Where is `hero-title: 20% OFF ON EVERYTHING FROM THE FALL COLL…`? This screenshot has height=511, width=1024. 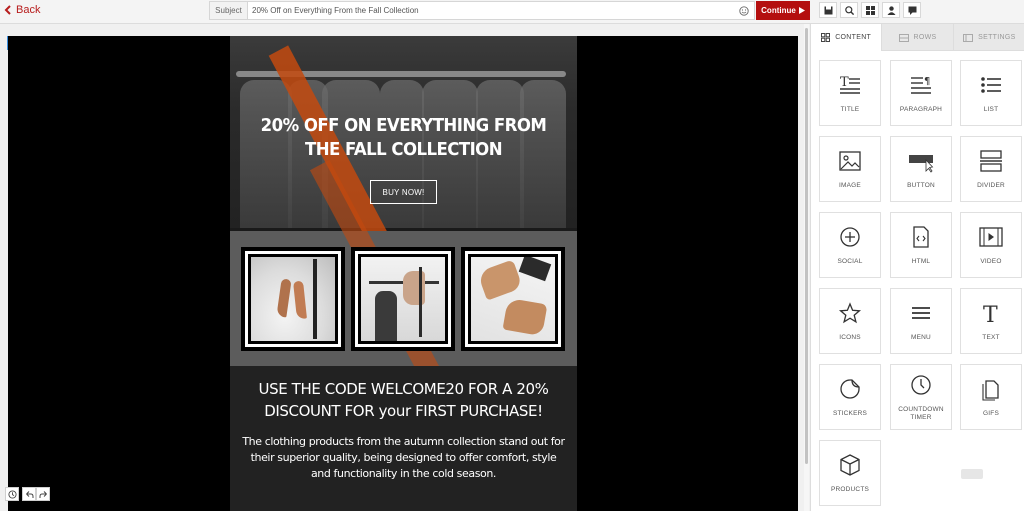
hero-title: 20% OFF ON EVERYTHING FROM THE FALL COLL… is located at coordinates (403, 137).